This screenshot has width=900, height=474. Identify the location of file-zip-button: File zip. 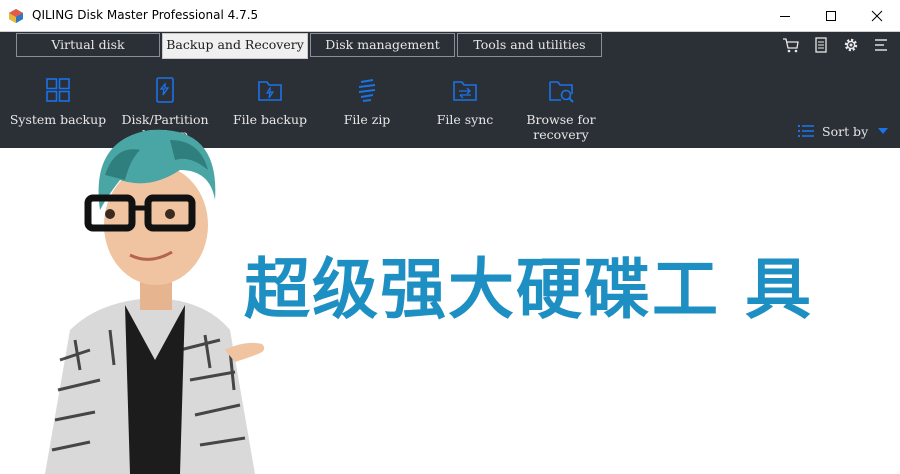
(367, 101).